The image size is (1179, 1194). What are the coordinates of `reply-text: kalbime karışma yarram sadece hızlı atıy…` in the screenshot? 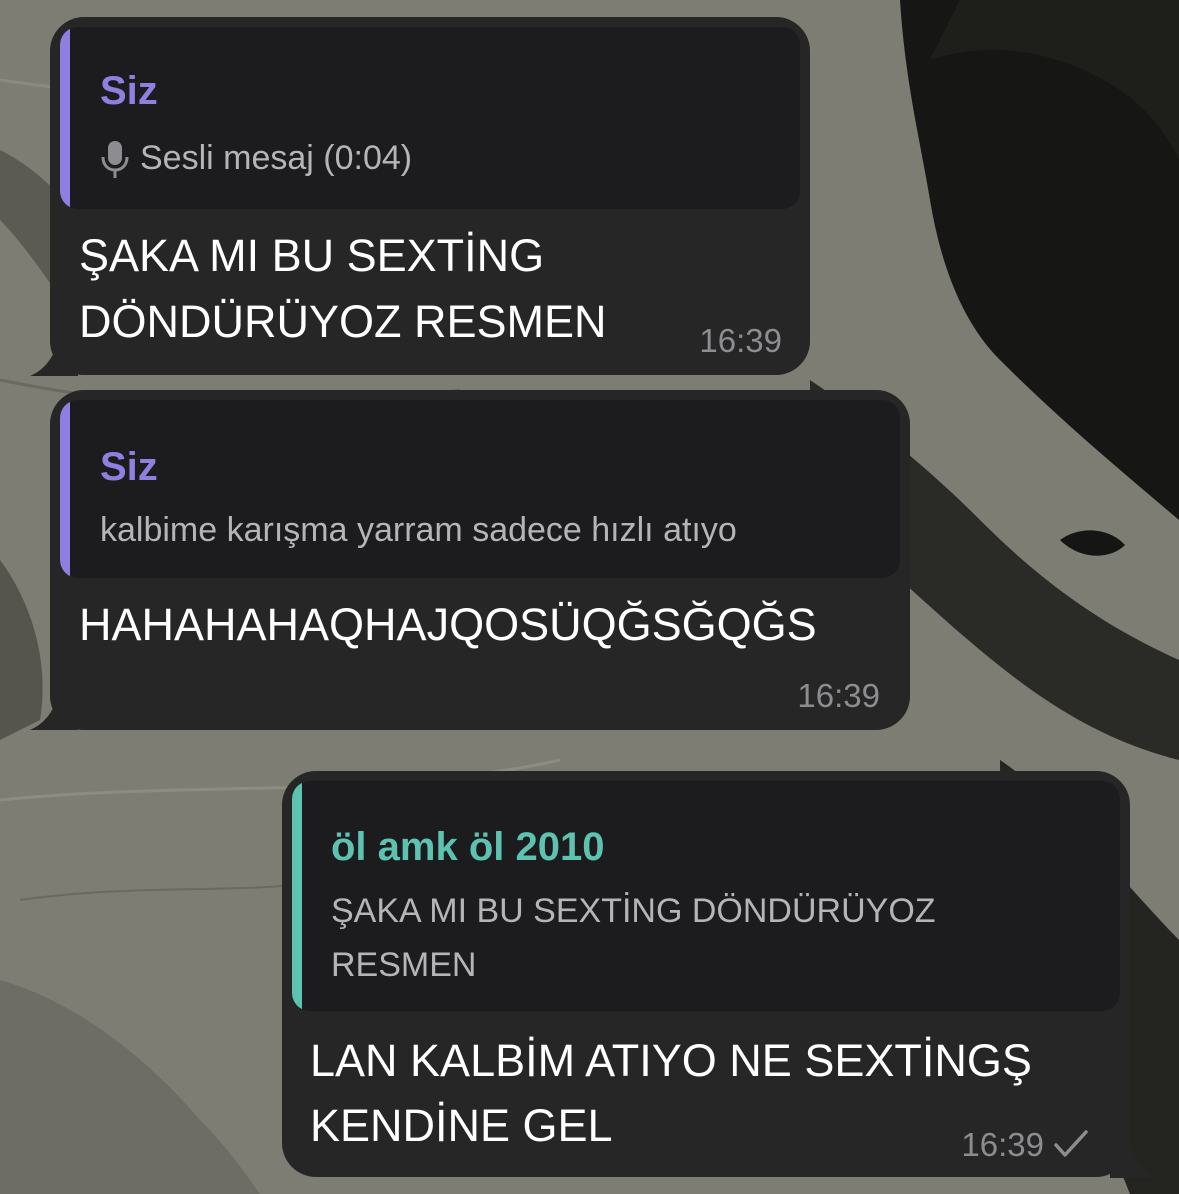 It's located at (418, 530).